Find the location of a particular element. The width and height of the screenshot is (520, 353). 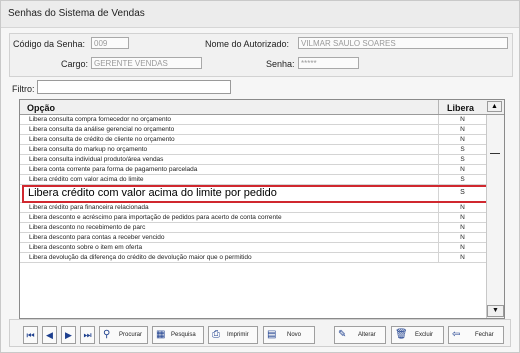

excluir-button: 🗑 Excluir is located at coordinates (417, 335).